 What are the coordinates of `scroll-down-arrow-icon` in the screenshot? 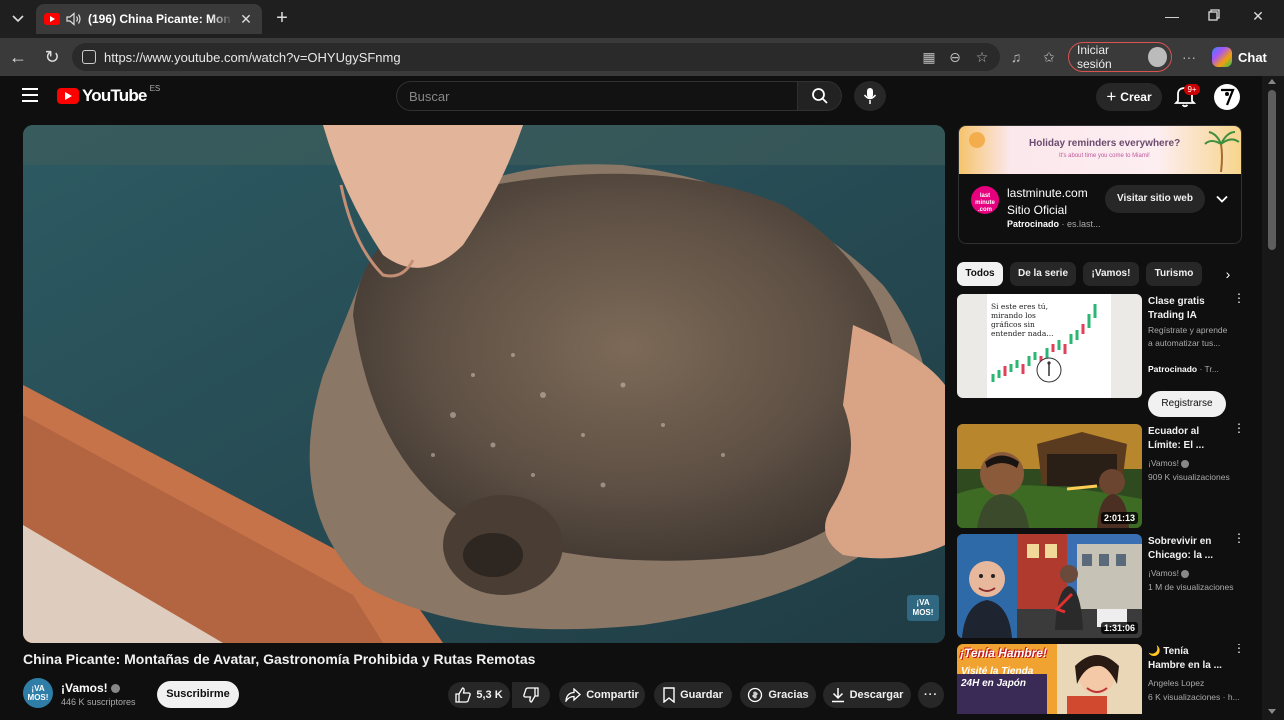 It's located at (1272, 711).